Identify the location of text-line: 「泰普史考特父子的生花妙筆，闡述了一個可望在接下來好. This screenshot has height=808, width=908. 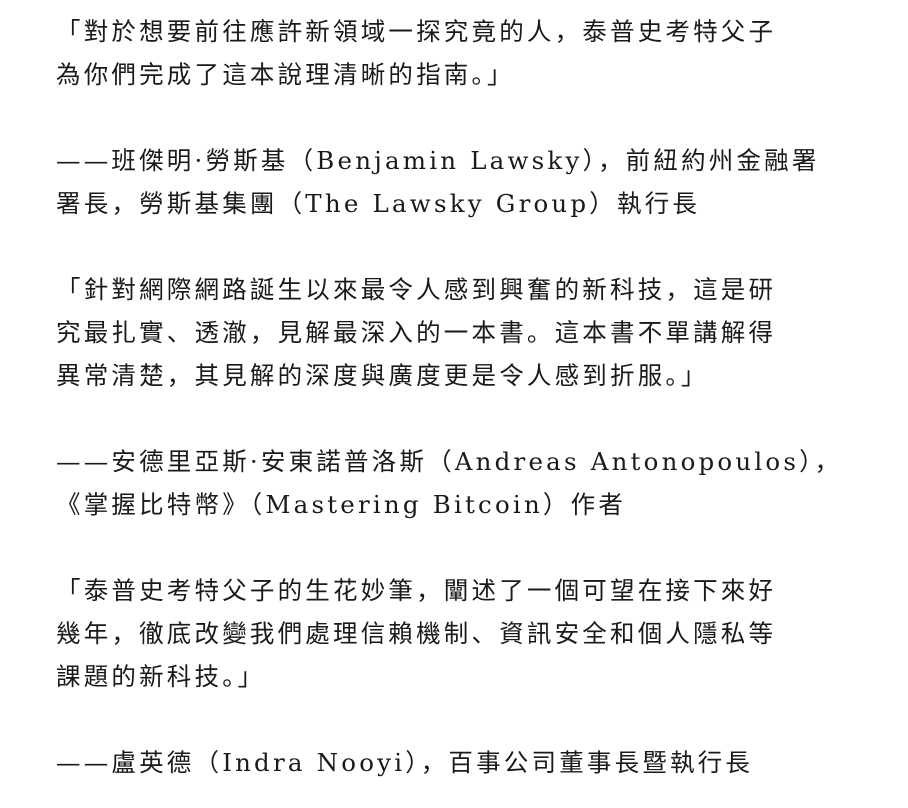
(416, 590).